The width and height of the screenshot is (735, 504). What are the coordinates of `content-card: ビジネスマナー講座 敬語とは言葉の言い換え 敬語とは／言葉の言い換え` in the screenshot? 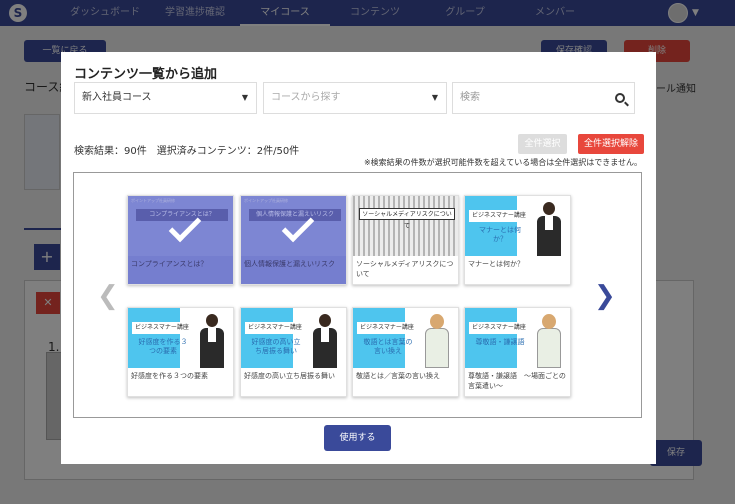 It's located at (405, 352).